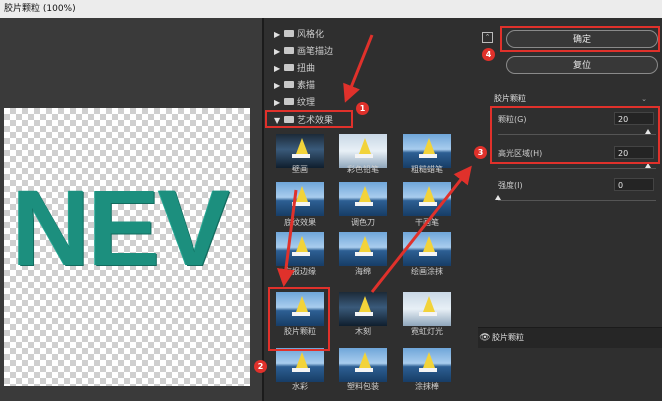  I want to click on arrow-to-artistic, so click(358, 68).